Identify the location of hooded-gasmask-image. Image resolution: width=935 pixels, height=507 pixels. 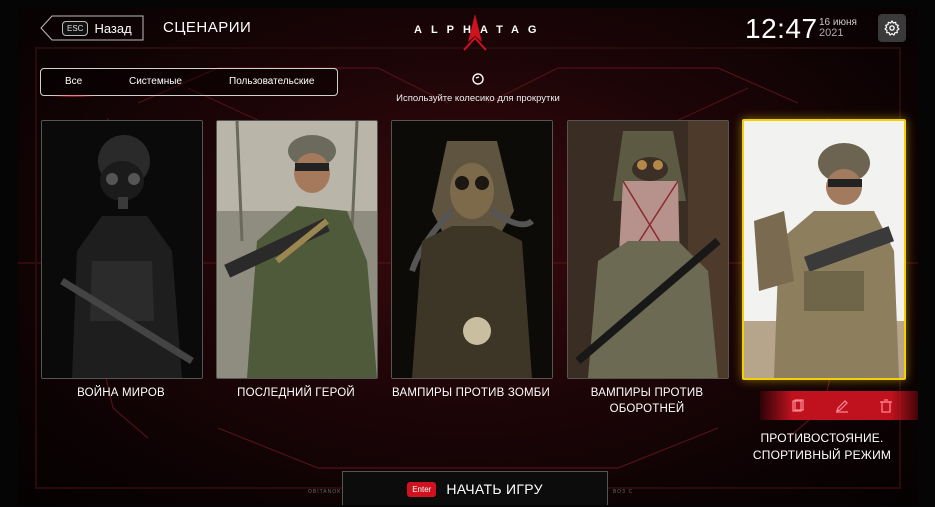
(472, 249).